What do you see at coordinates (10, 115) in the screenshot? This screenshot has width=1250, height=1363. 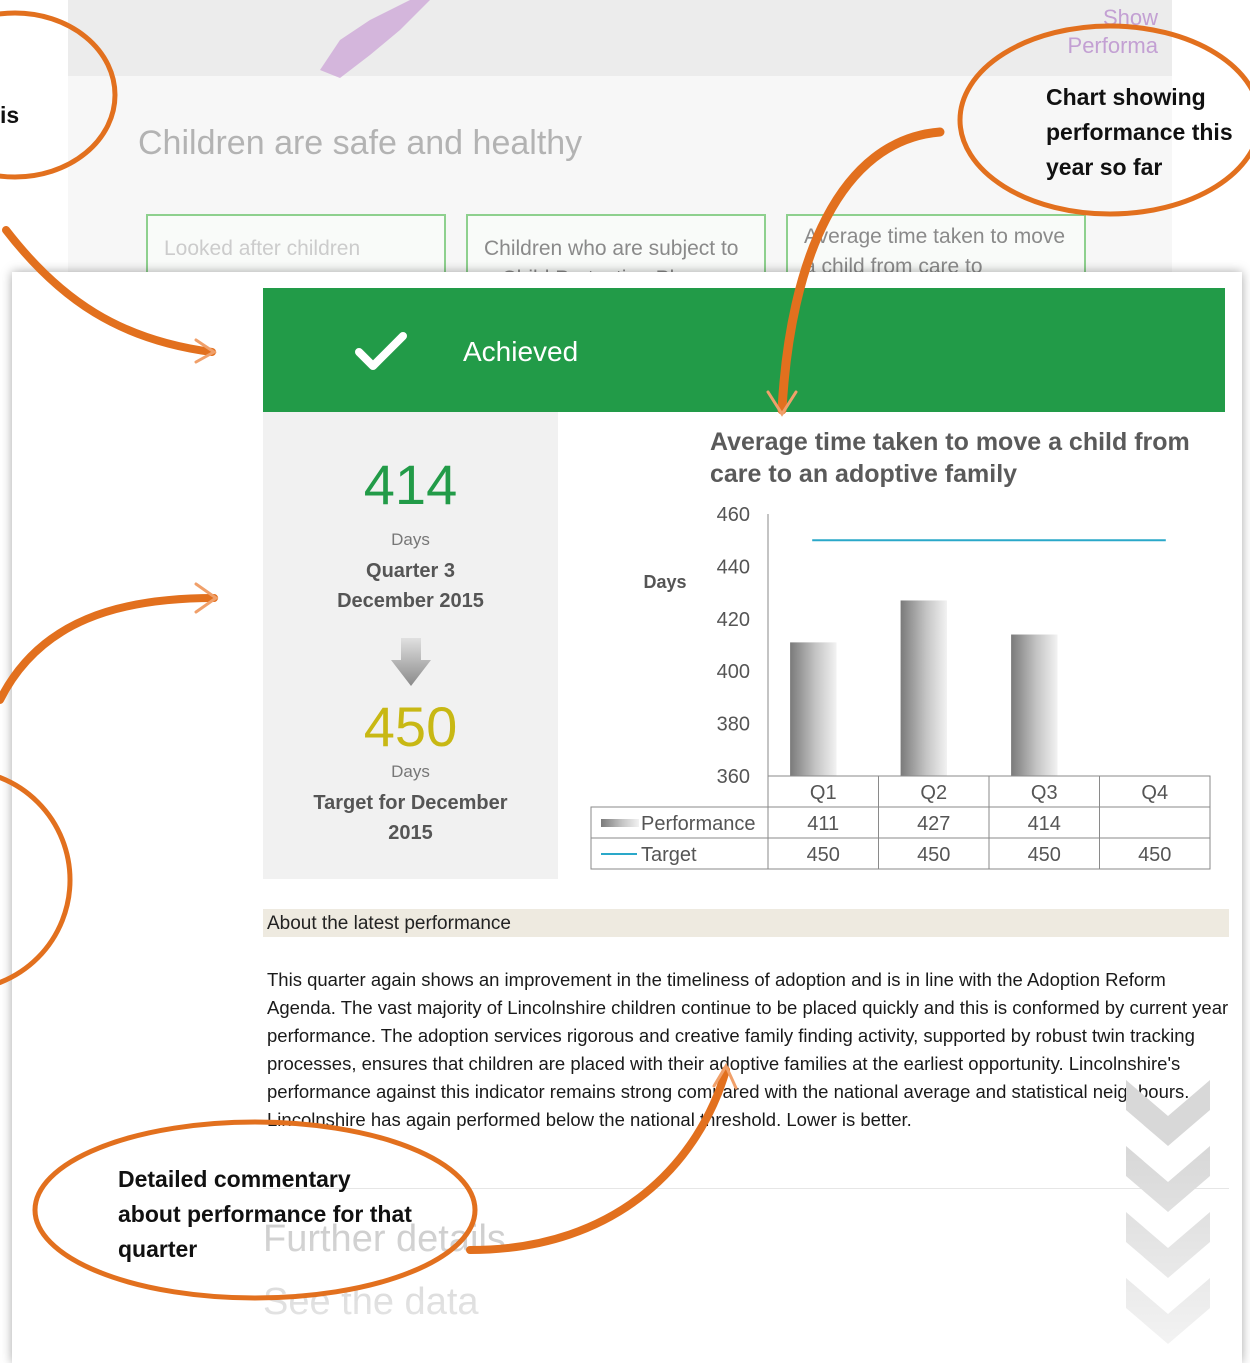 I see `callout-status-text: is` at bounding box center [10, 115].